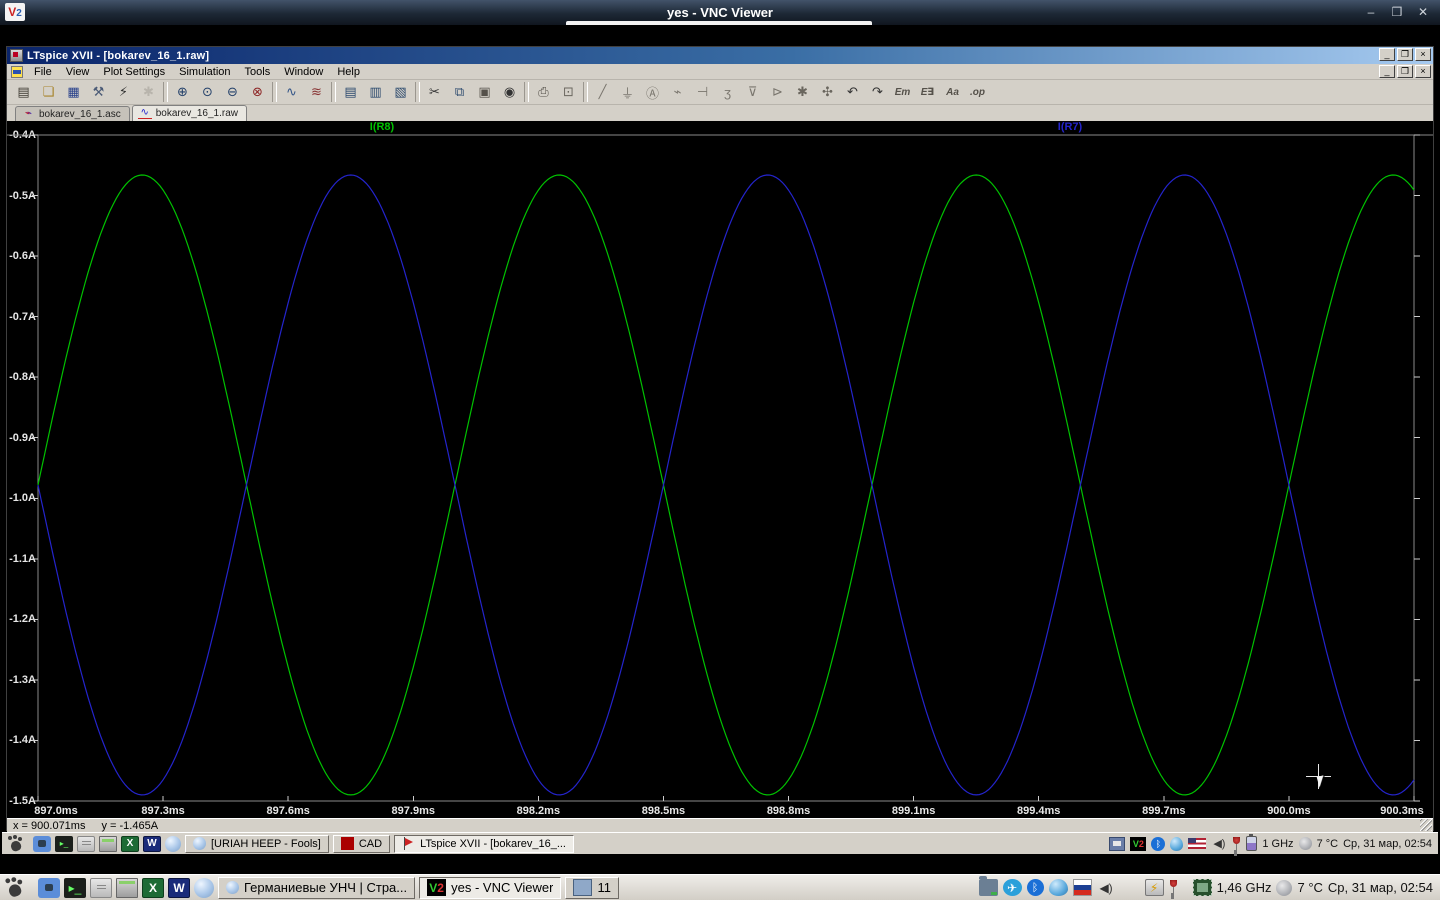  What do you see at coordinates (592, 887) in the screenshot?
I see `task-window-group: 11` at bounding box center [592, 887].